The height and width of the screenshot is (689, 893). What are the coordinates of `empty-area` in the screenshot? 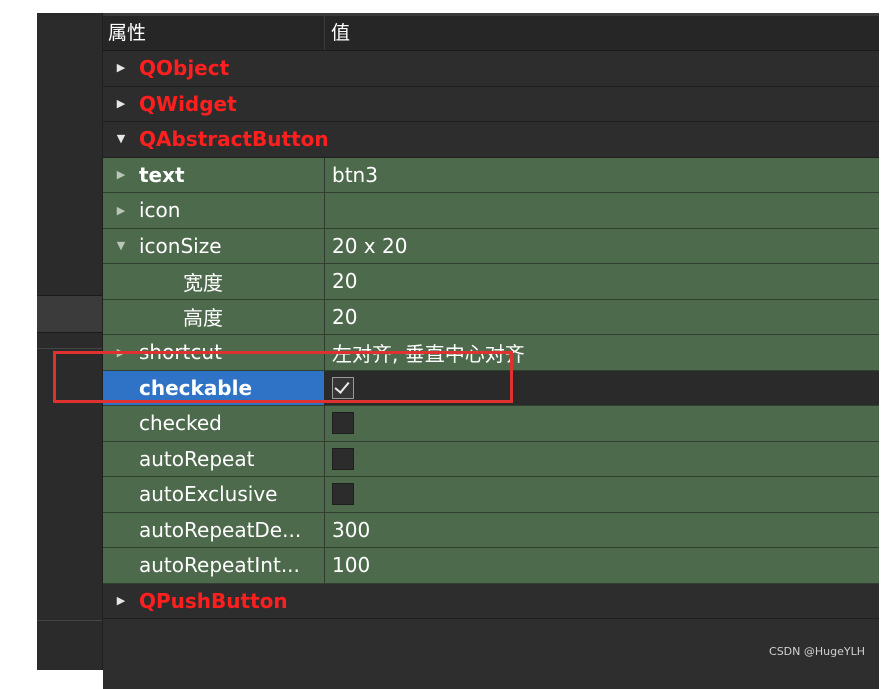 It's located at (491, 654).